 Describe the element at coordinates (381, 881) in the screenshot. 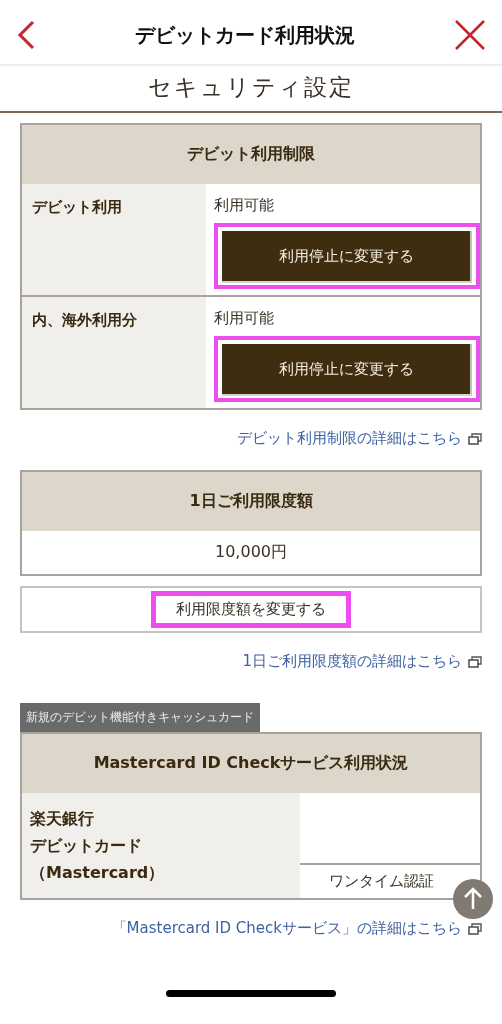

I see `auth-status: ワンタイム認証` at that location.